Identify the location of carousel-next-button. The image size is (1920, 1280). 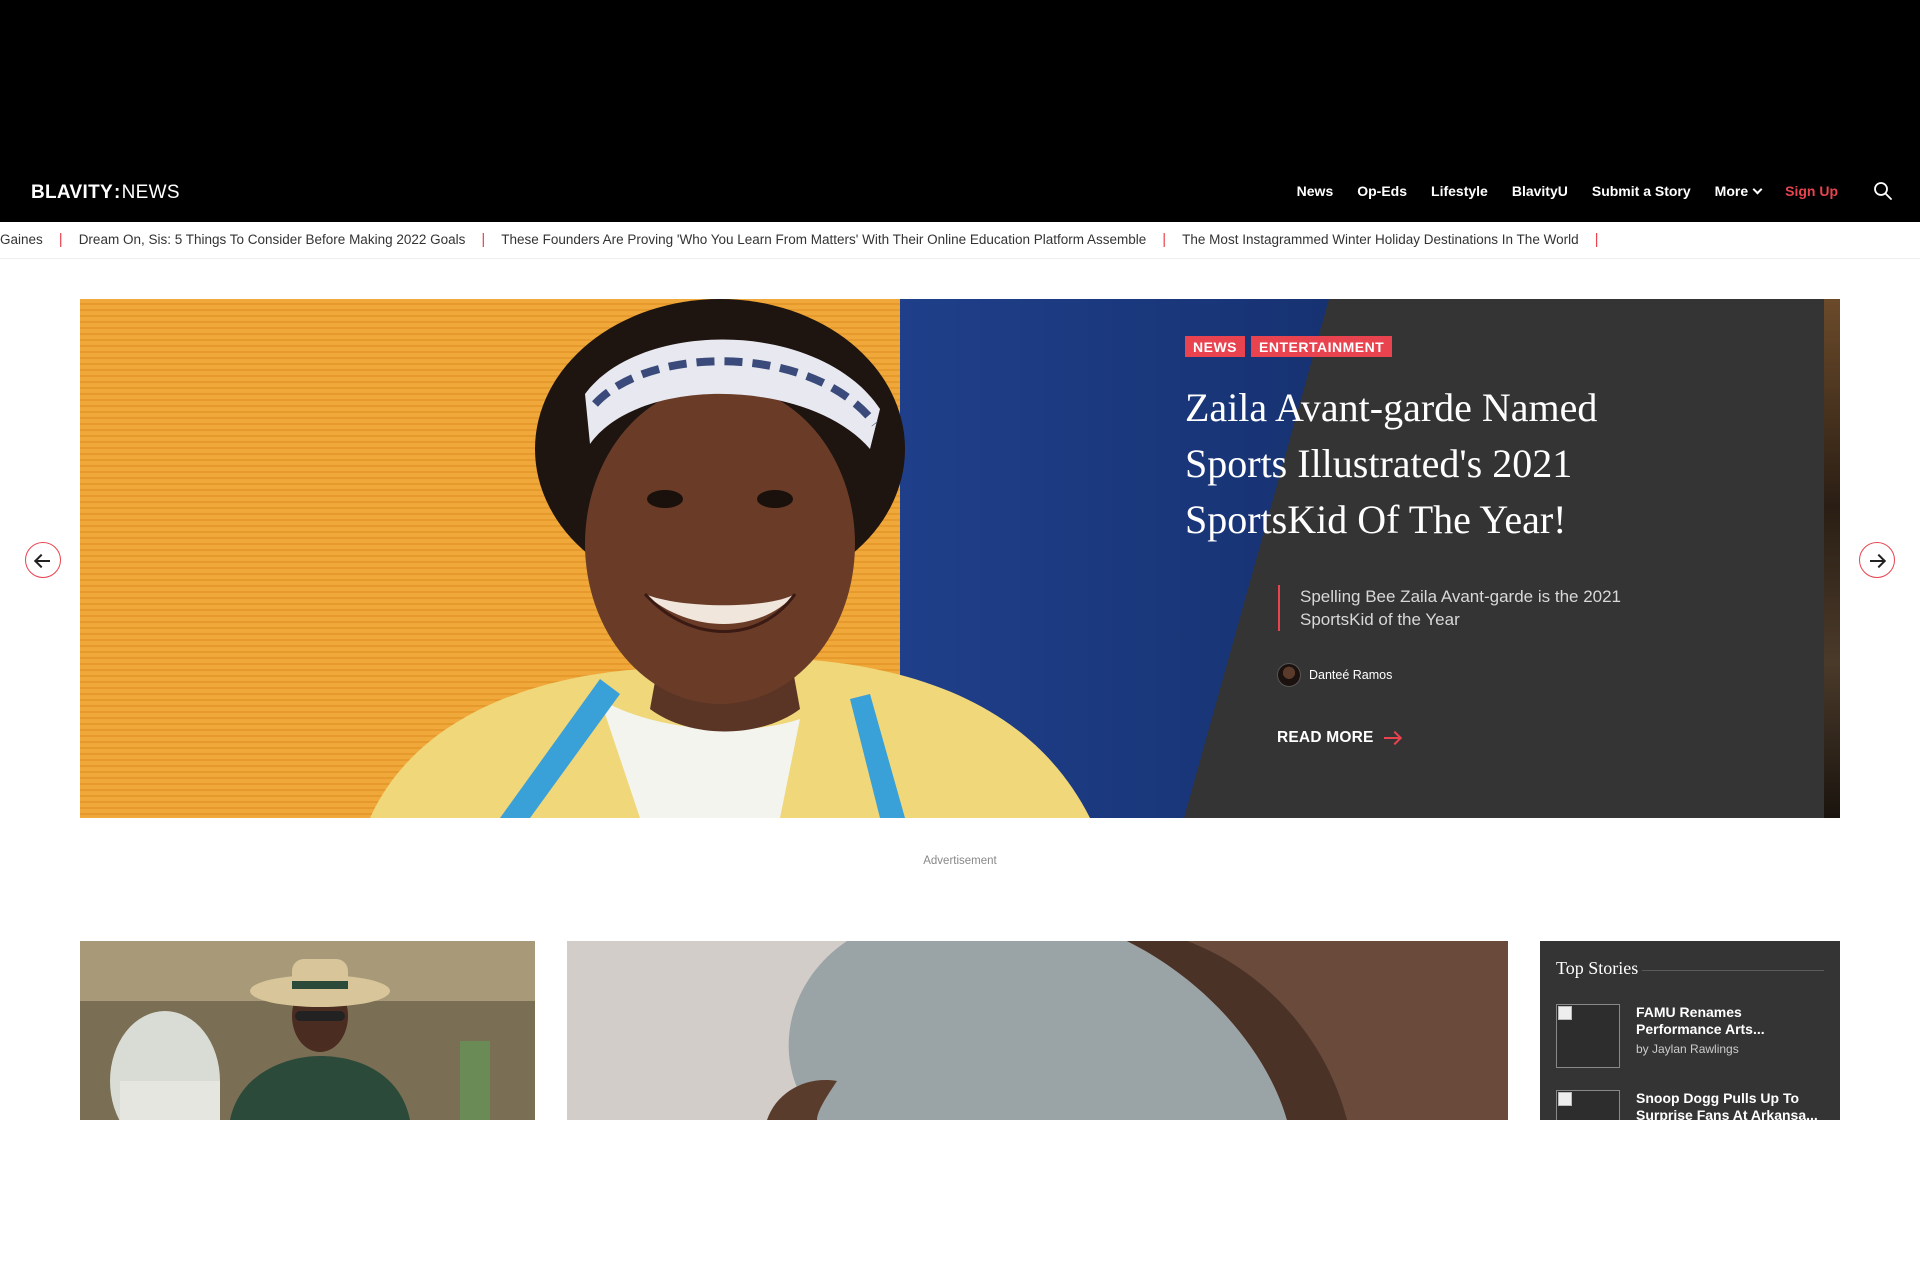
(1877, 560).